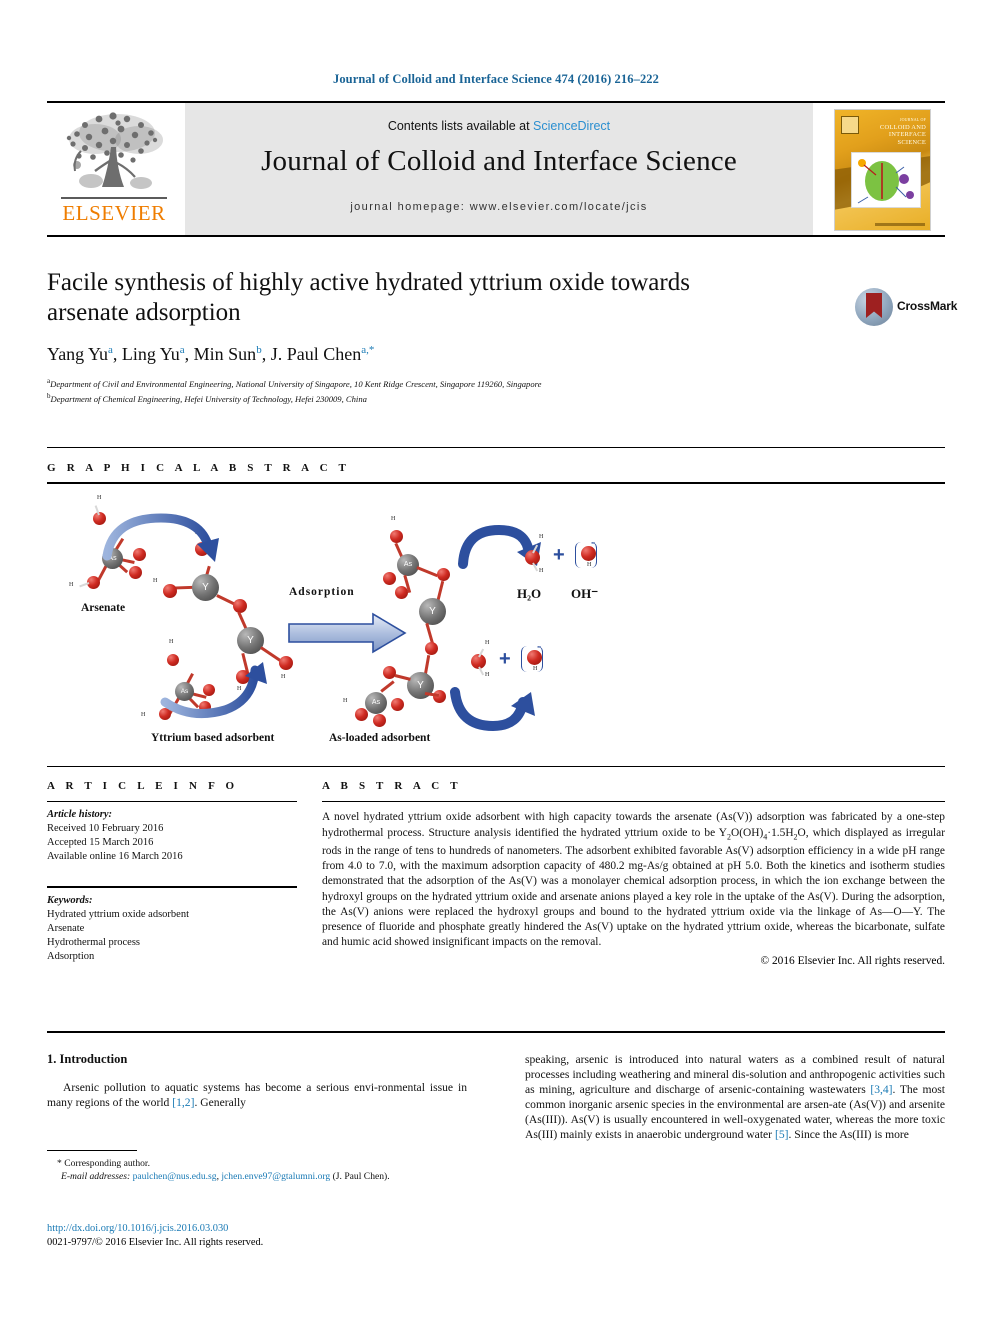  What do you see at coordinates (225, 354) in the screenshot?
I see `author-name: Min Sun` at bounding box center [225, 354].